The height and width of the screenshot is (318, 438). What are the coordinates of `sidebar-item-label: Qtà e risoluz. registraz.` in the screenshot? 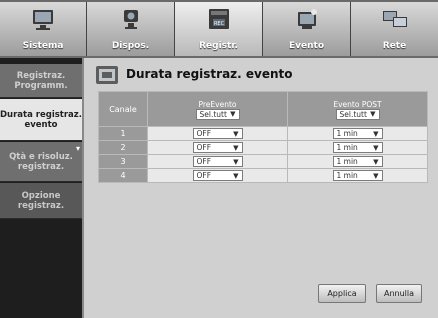 It's located at (41, 161).